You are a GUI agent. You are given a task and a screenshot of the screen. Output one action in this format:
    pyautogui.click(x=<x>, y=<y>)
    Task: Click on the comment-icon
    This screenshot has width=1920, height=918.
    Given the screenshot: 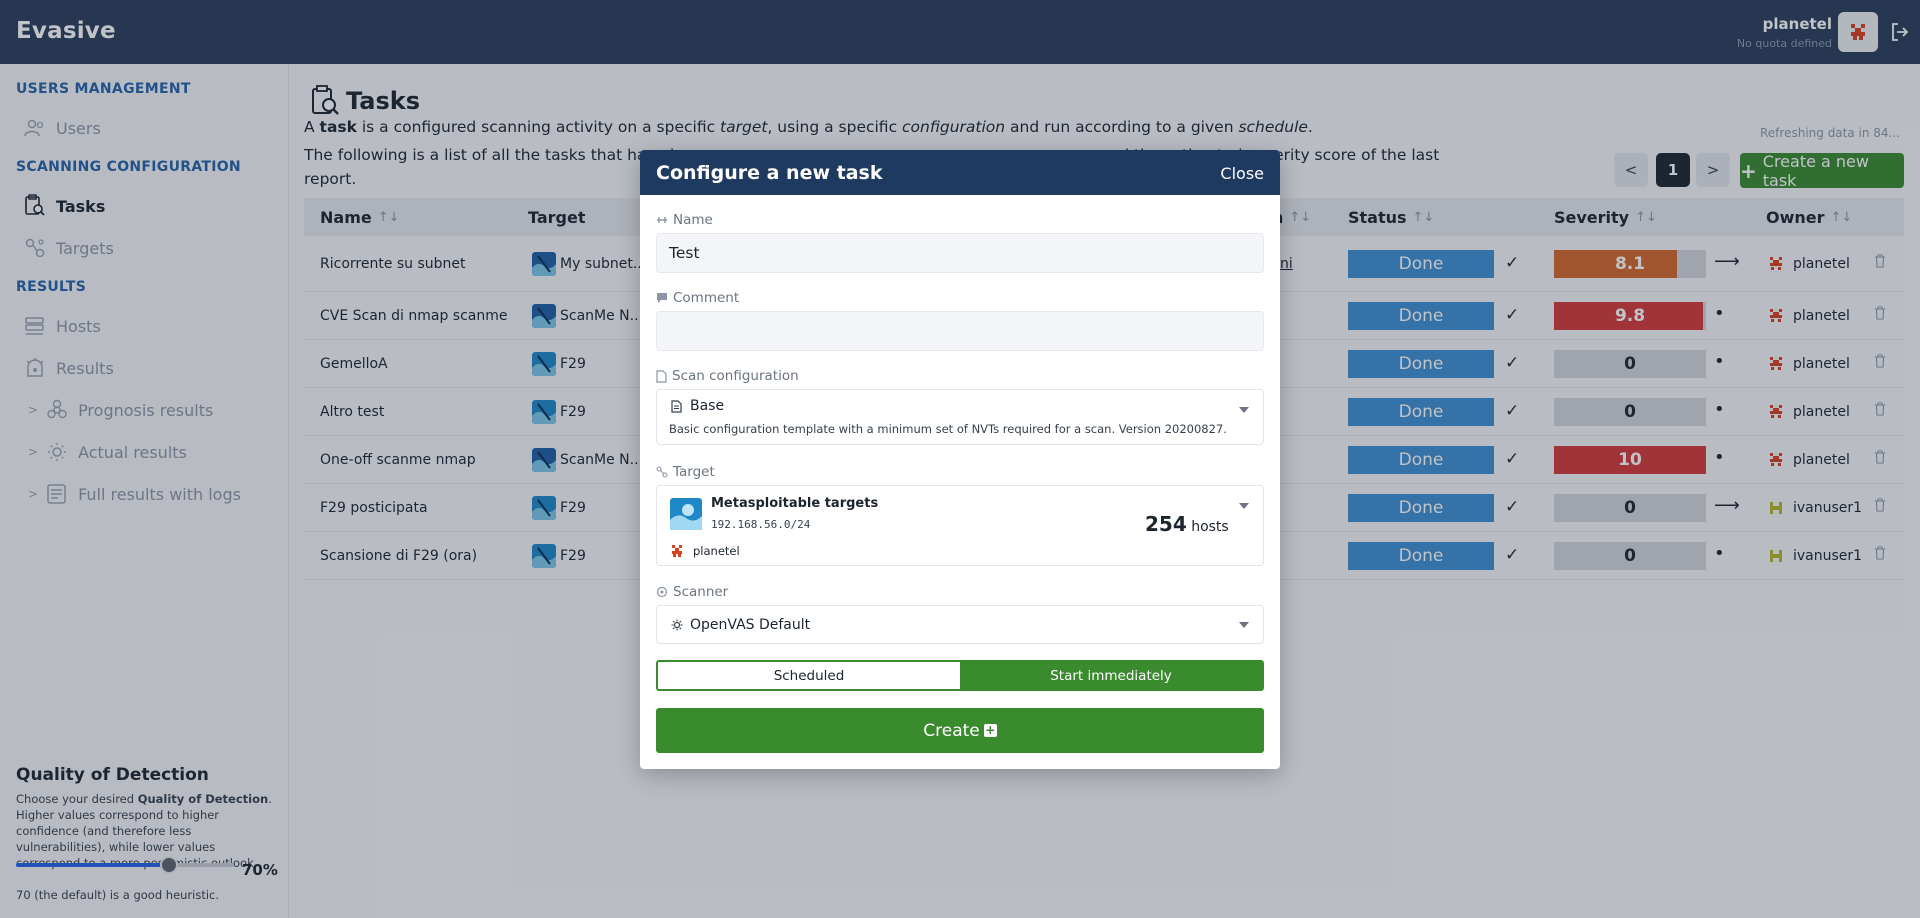 What is the action you would take?
    pyautogui.click(x=662, y=298)
    